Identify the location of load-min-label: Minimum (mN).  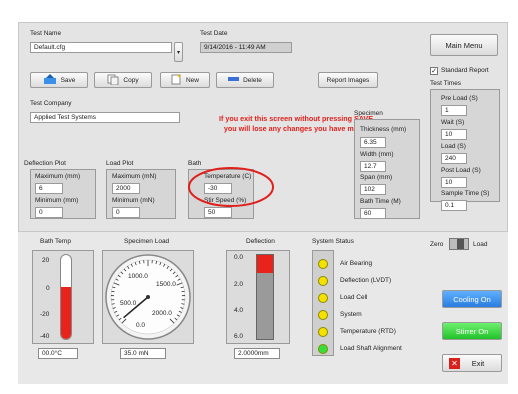
(133, 200).